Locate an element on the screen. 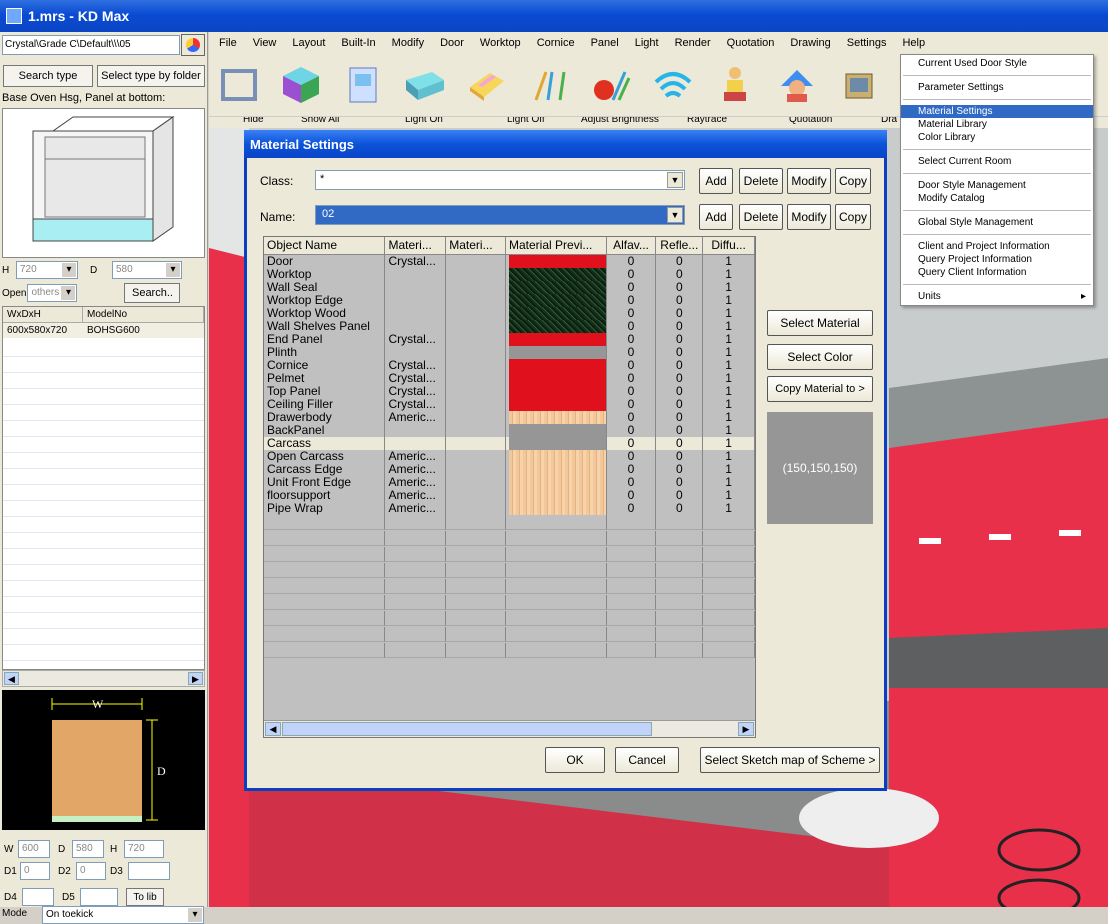  color-palette-button is located at coordinates (193, 45).